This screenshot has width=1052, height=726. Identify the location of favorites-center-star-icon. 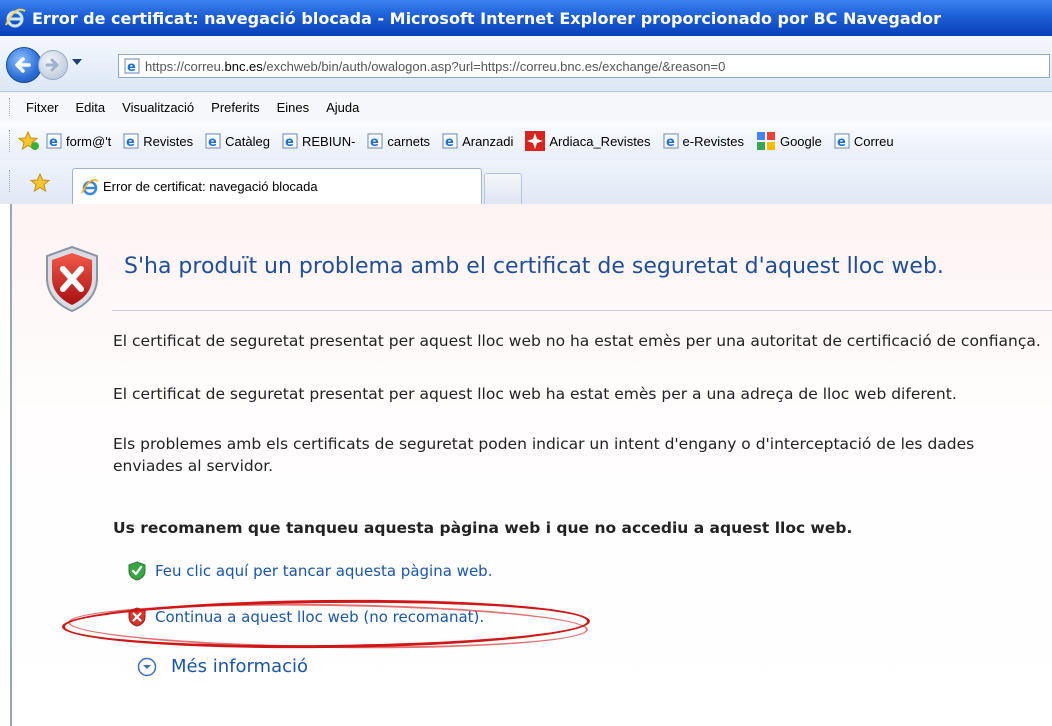
(40, 183).